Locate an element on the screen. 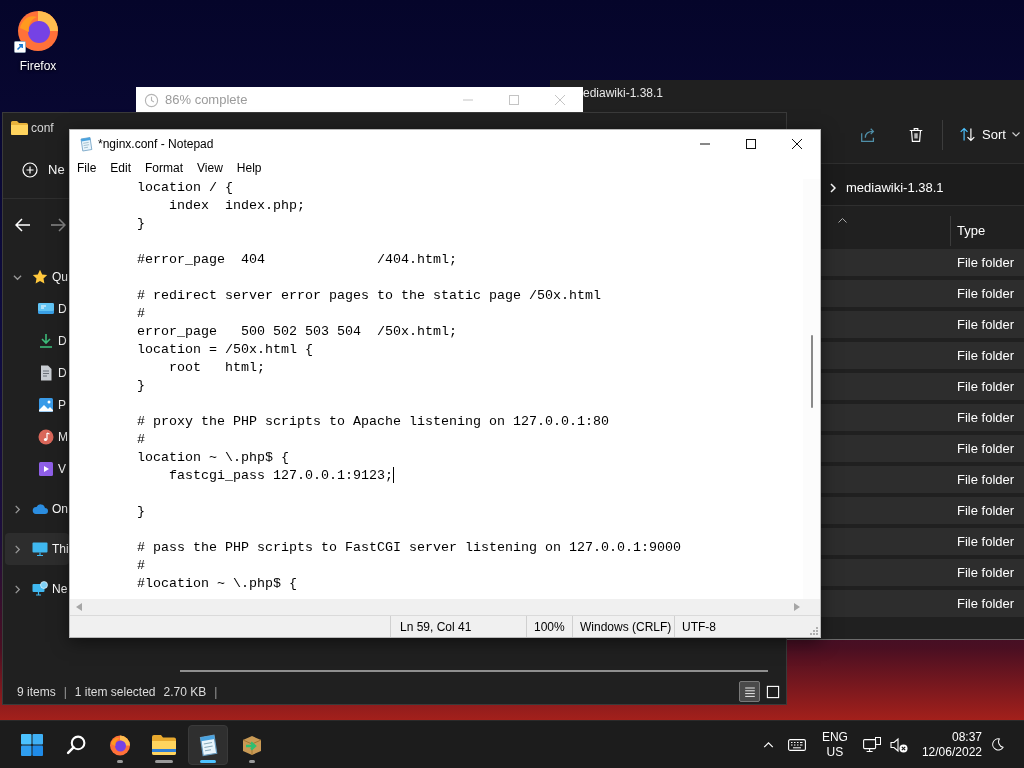  nav-item: Thi is located at coordinates (37, 549).